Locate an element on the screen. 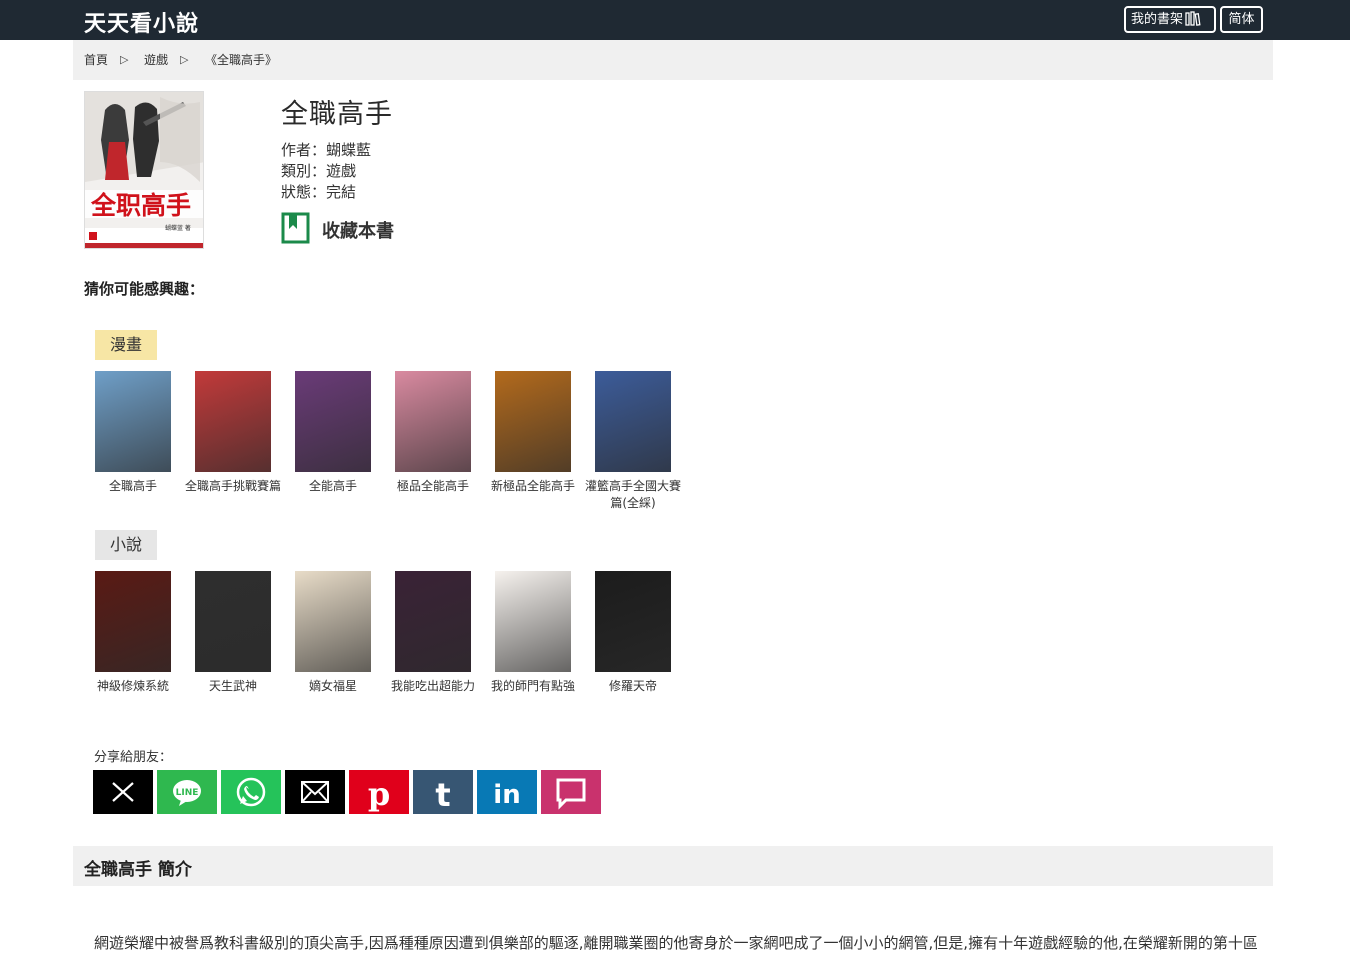 The width and height of the screenshot is (1350, 953). svg-text: t is located at coordinates (442, 795).